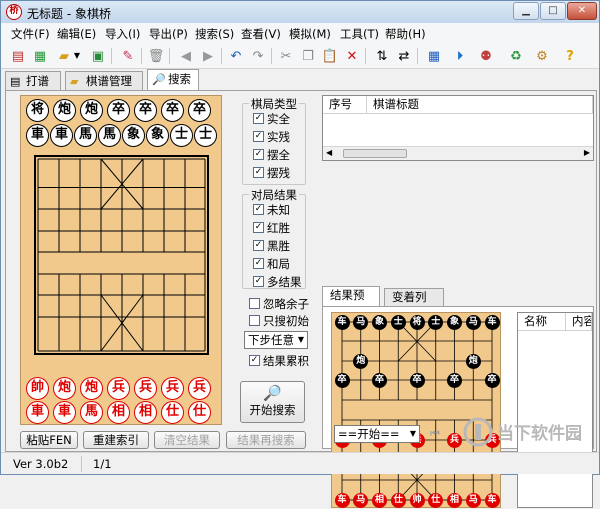 This screenshot has width=600, height=509. Describe the element at coordinates (254, 303) in the screenshot. I see `ignore-rest-checkbox` at that location.